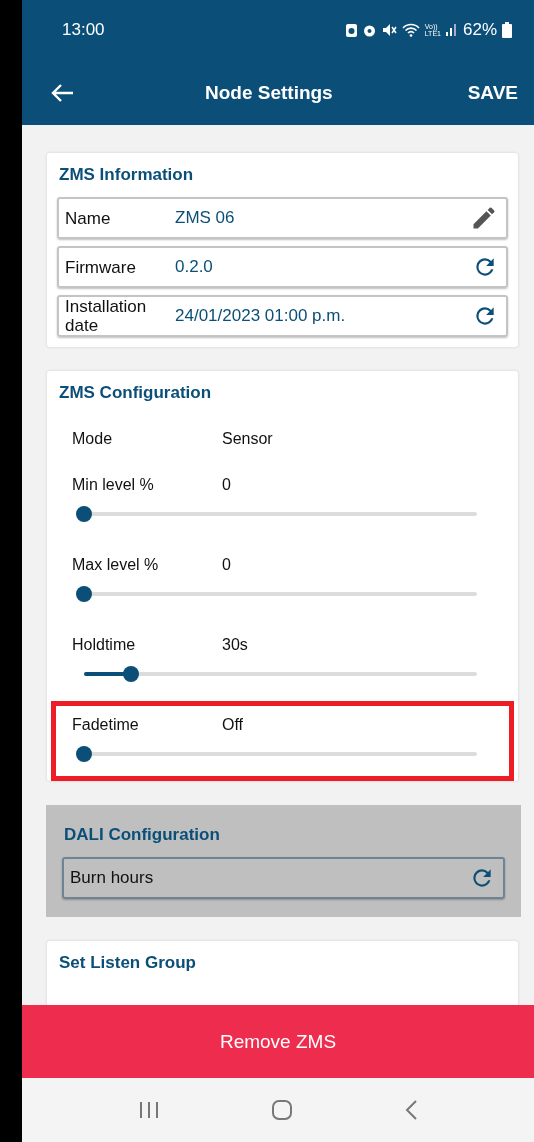  Describe the element at coordinates (205, 218) in the screenshot. I see `field-value: ZMS 06` at that location.